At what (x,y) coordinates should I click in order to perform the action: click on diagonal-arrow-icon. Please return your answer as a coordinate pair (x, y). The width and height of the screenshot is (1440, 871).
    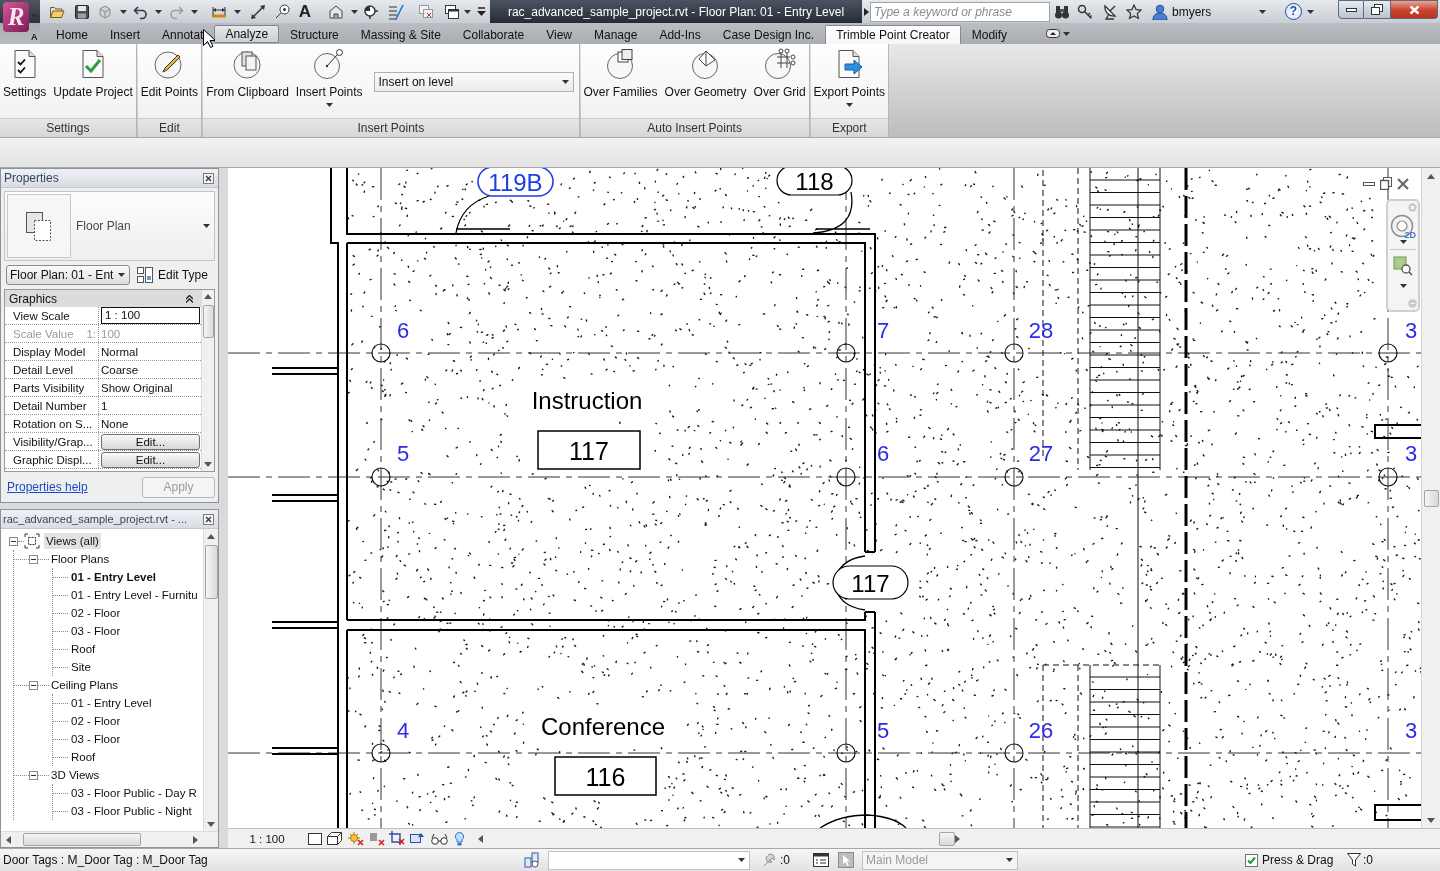
    Looking at the image, I should click on (258, 11).